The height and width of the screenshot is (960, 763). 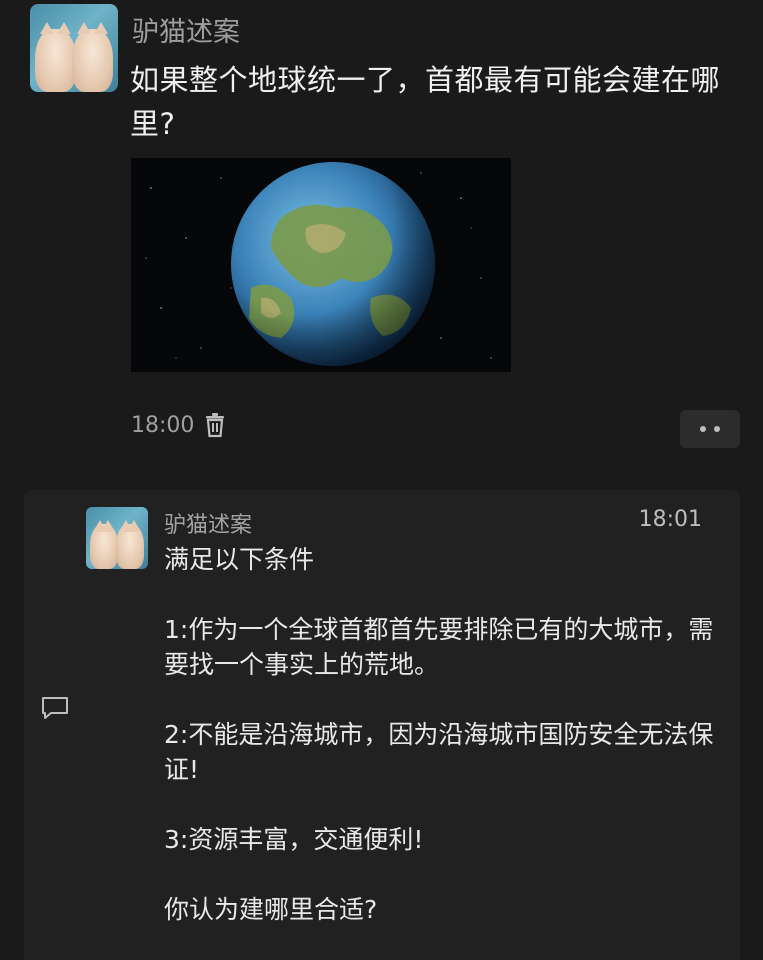 What do you see at coordinates (239, 559) in the screenshot?
I see `reply-paragraph: 满足以下条件` at bounding box center [239, 559].